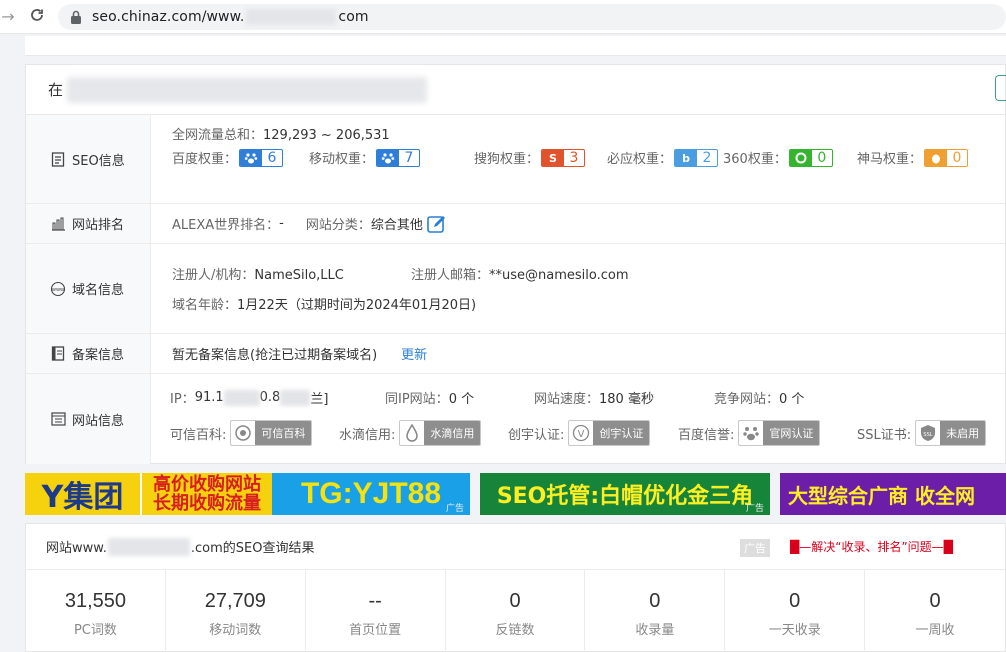 The image size is (1006, 652). Describe the element at coordinates (655, 601) in the screenshot. I see `stat-value: 0` at that location.